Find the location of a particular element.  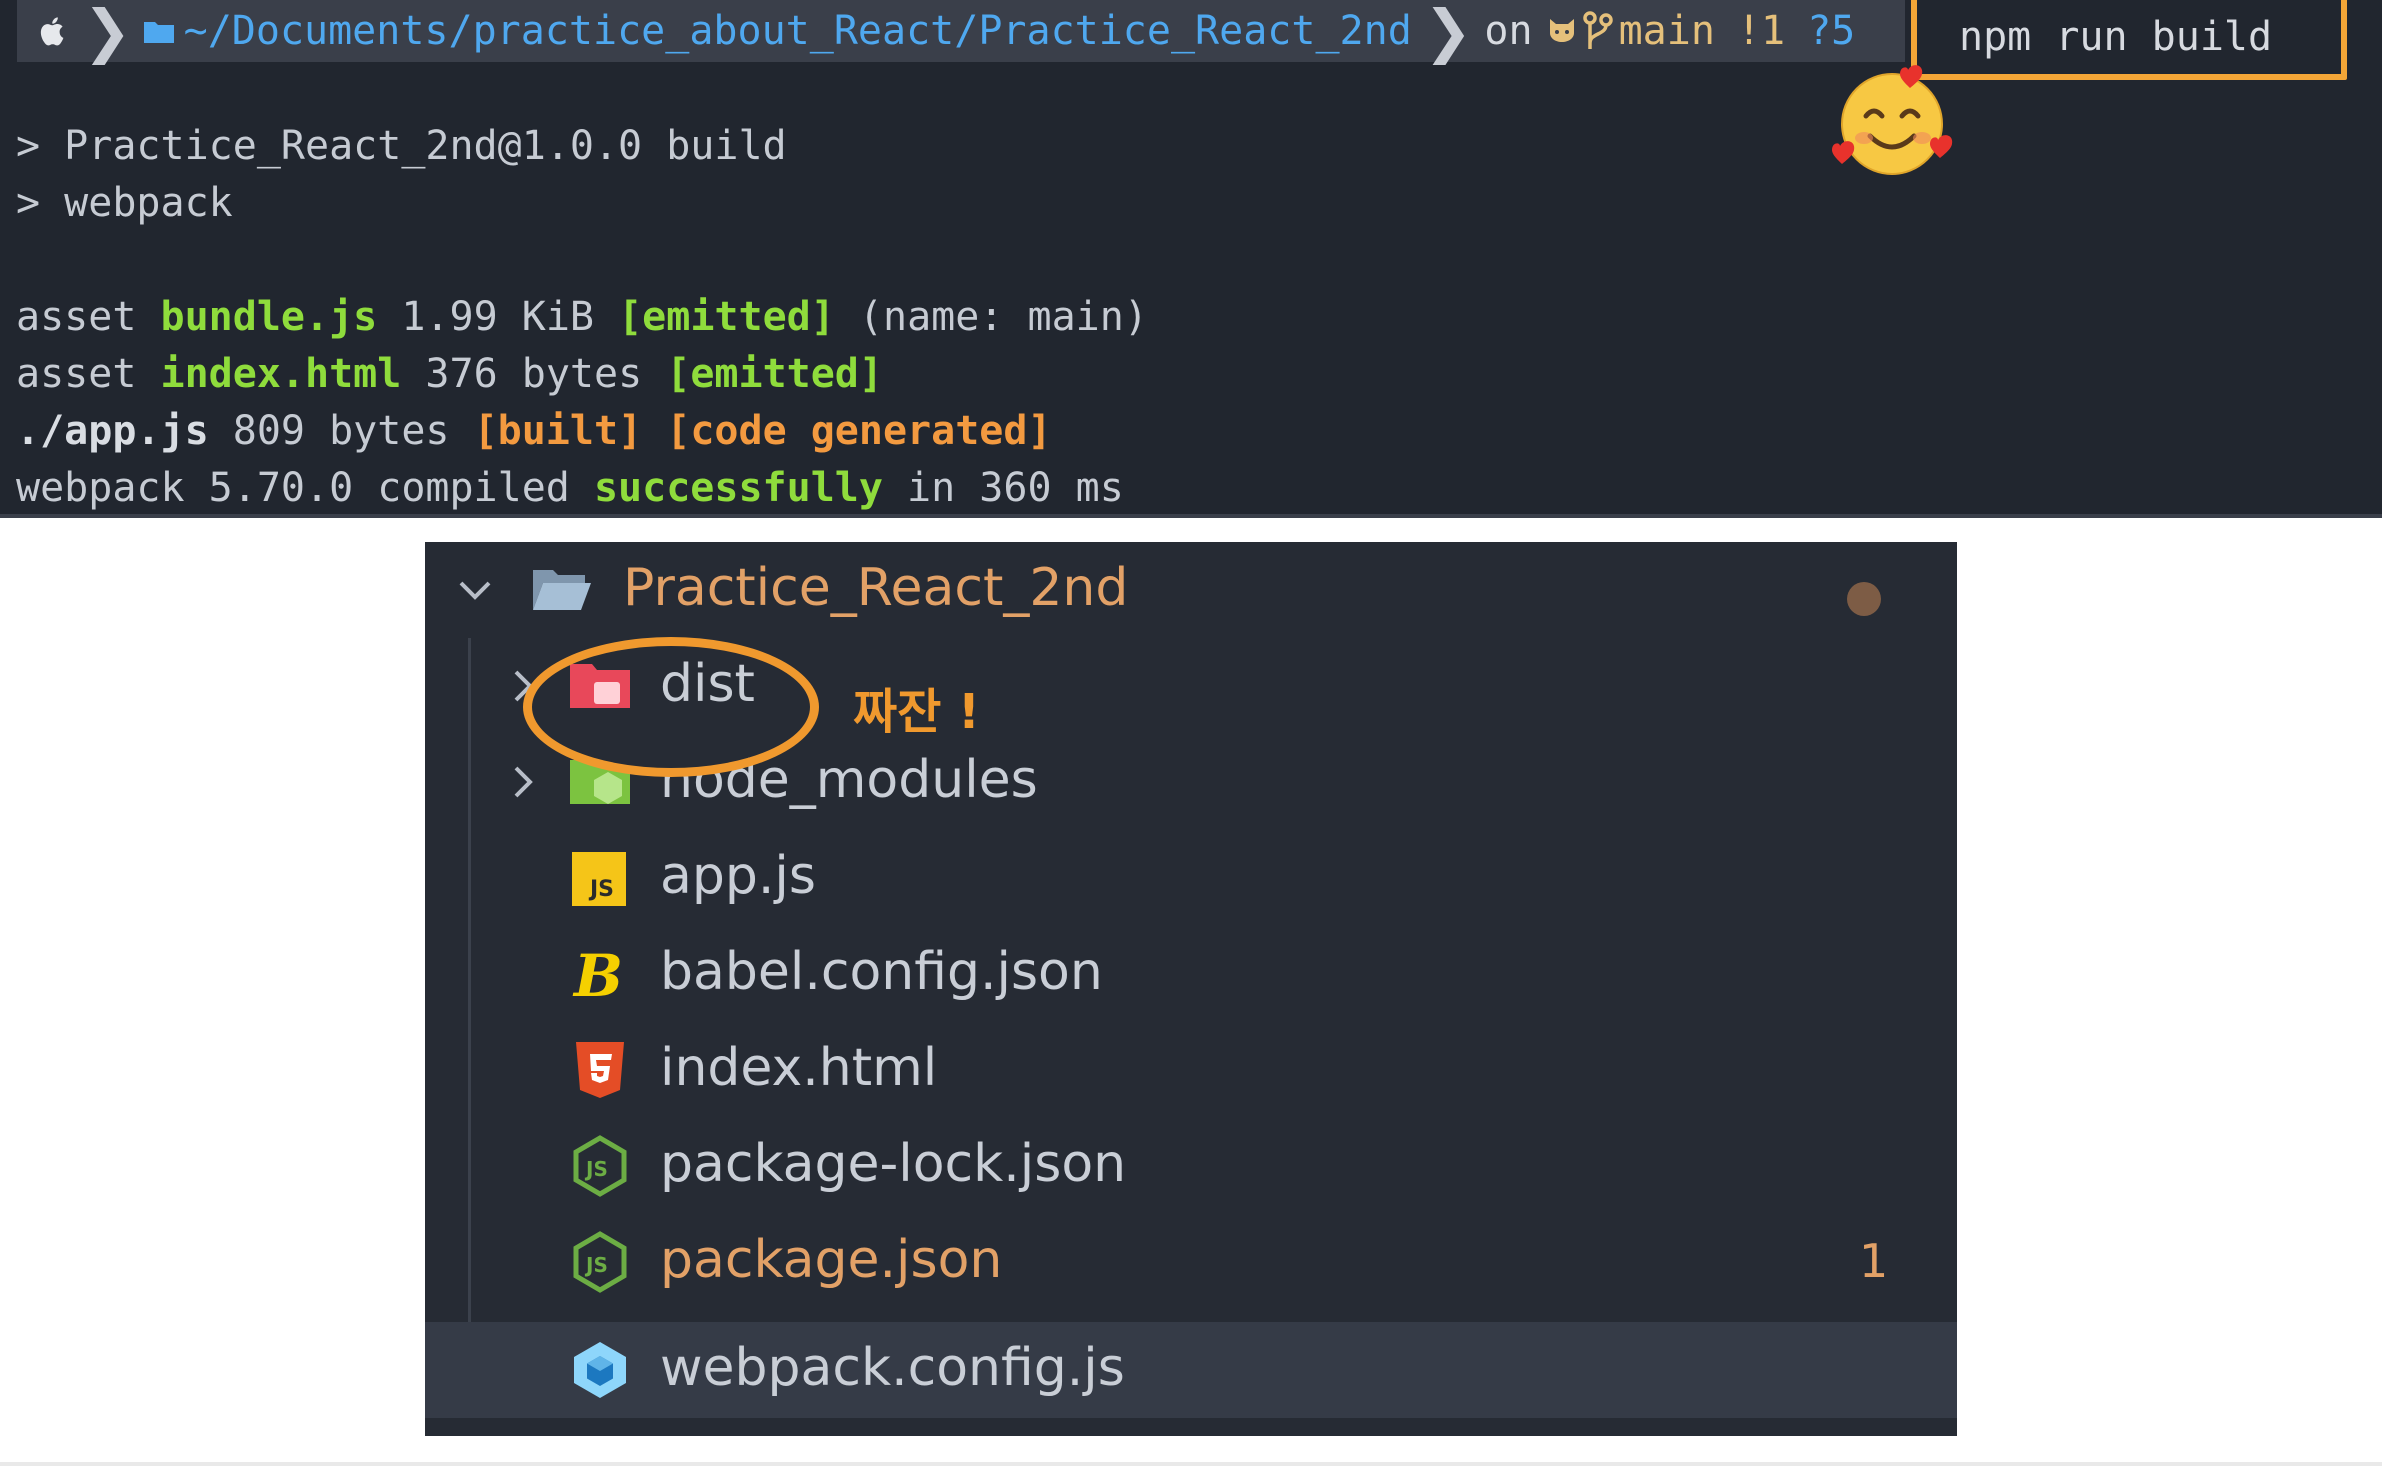

explorer-item-index-html: index.html is located at coordinates (1191, 1070).